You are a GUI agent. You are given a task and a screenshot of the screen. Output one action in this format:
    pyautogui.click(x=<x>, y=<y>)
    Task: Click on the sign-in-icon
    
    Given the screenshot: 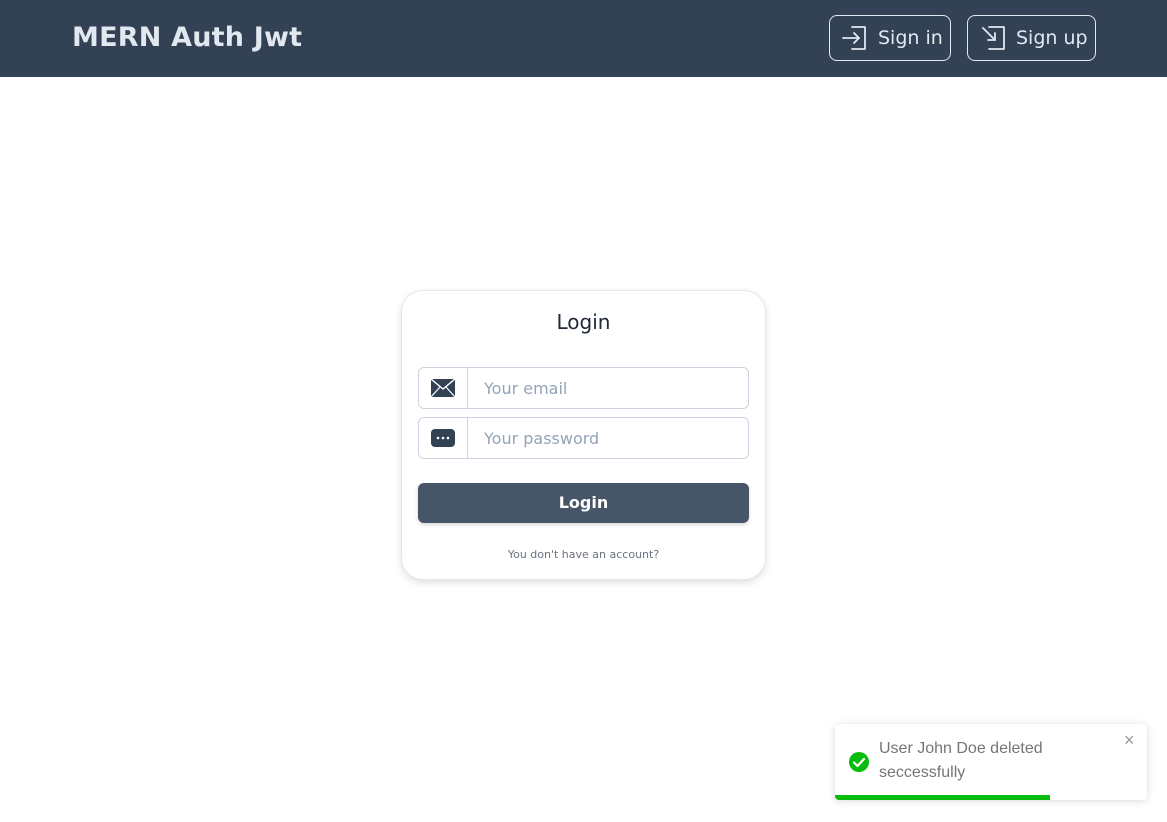 What is the action you would take?
    pyautogui.click(x=855, y=38)
    